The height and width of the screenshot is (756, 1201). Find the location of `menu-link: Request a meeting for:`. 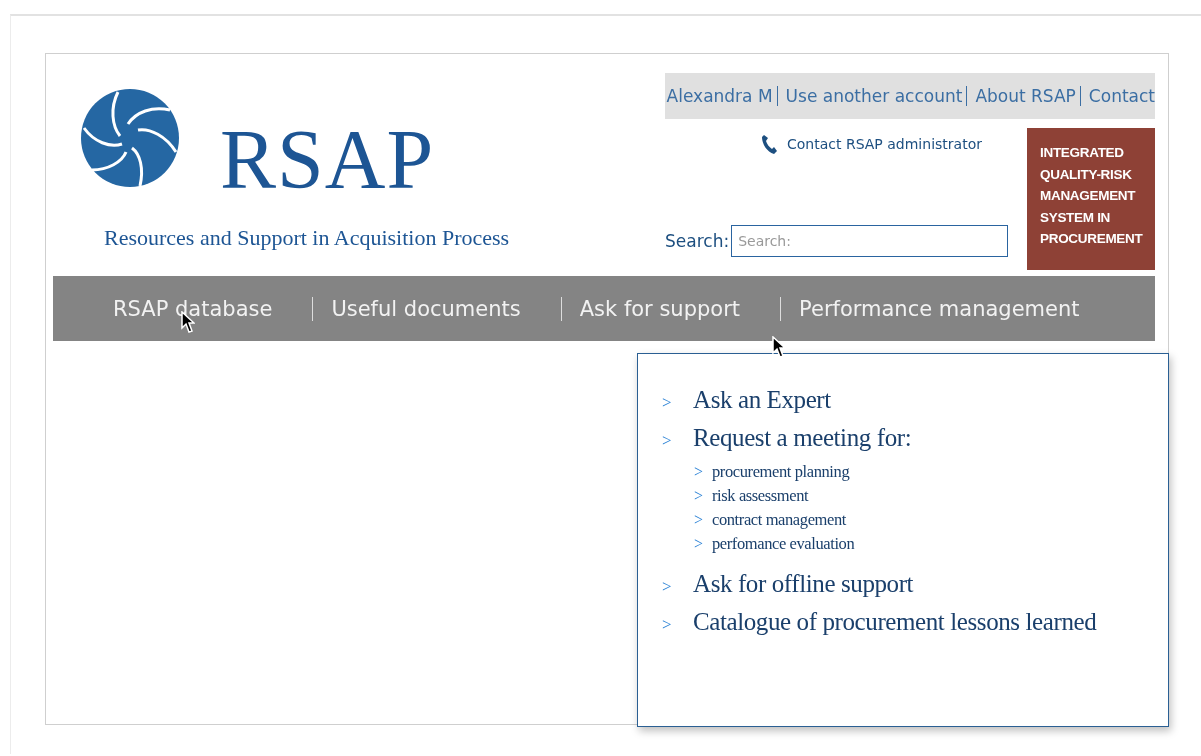

menu-link: Request a meeting for: is located at coordinates (802, 438).